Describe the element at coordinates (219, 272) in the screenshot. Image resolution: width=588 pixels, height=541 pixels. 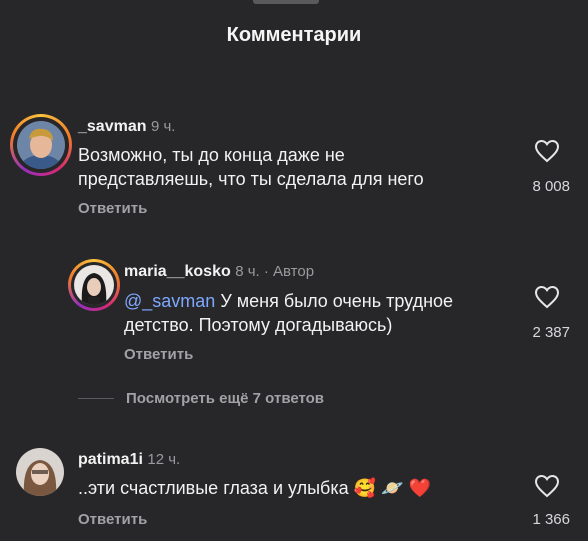
I see `comment-username: maria__kosko 8 ч. · Автор` at that location.